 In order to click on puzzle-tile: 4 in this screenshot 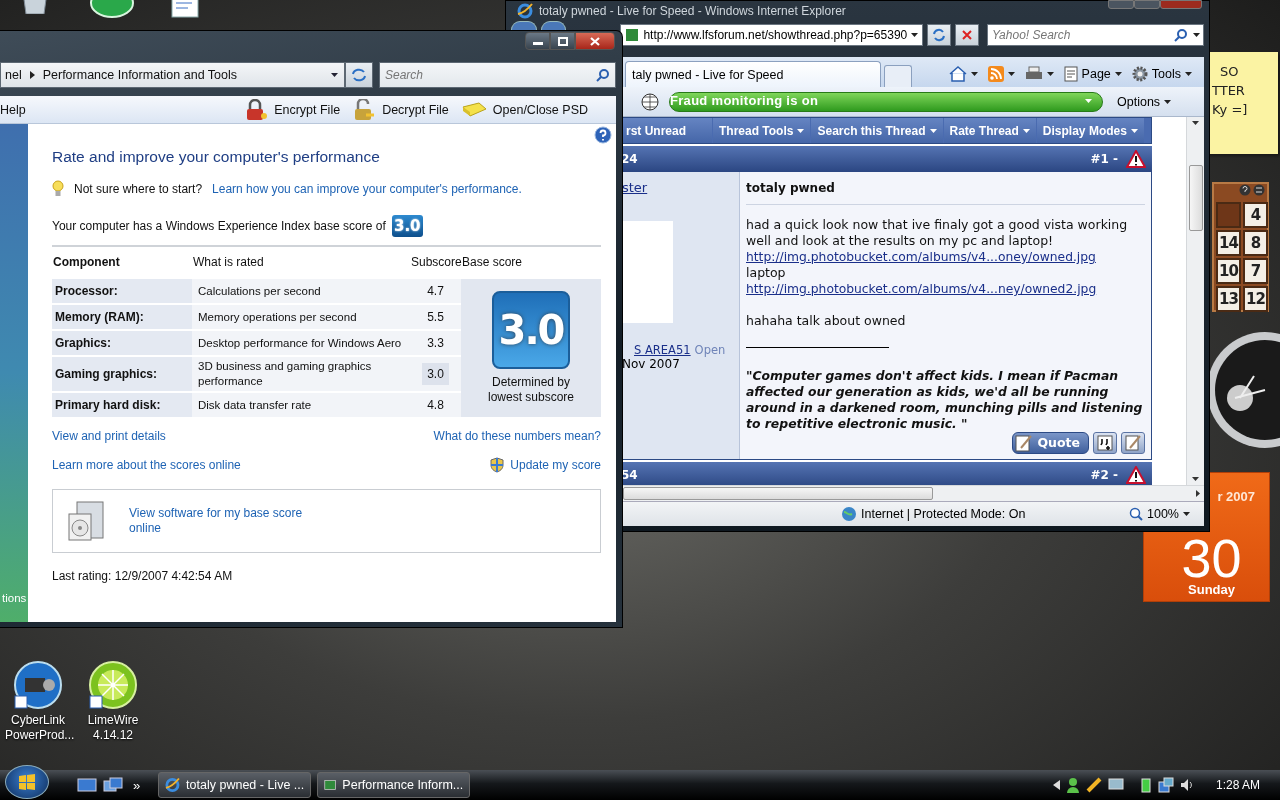, I will do `click(1255, 215)`.